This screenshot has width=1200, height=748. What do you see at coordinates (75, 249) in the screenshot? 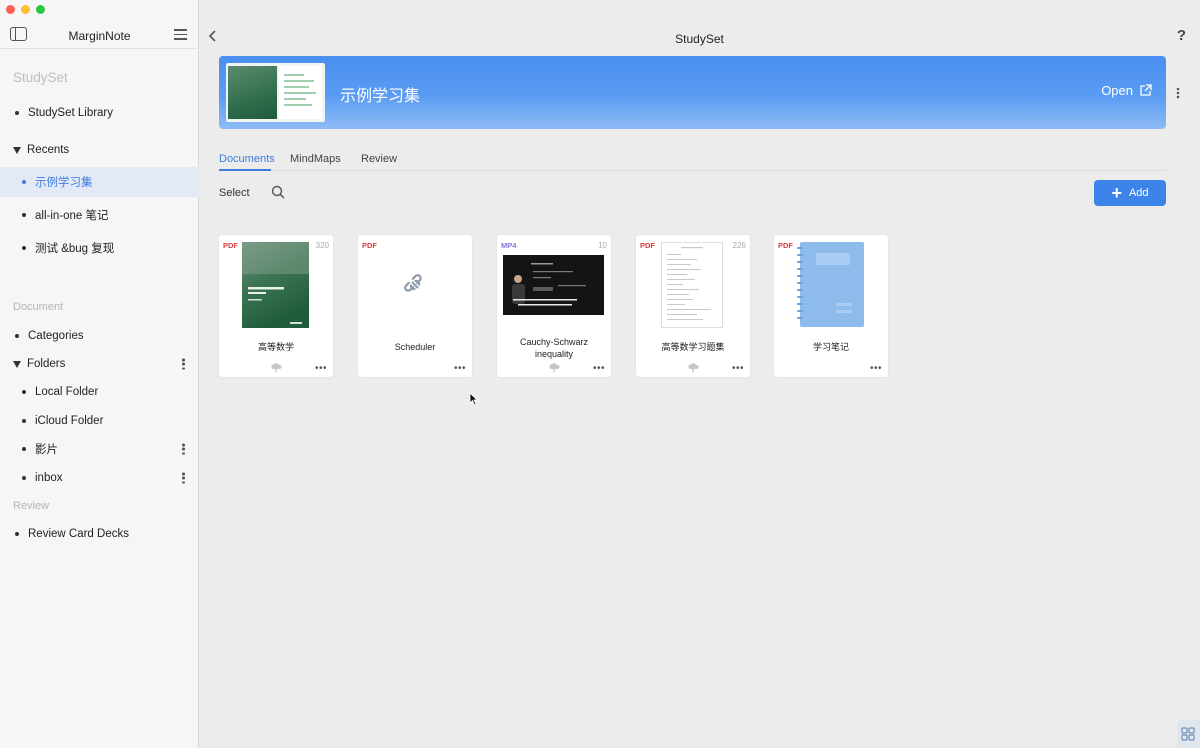
I see `sidebar-item-label: 测试 &bug 复现` at bounding box center [75, 249].